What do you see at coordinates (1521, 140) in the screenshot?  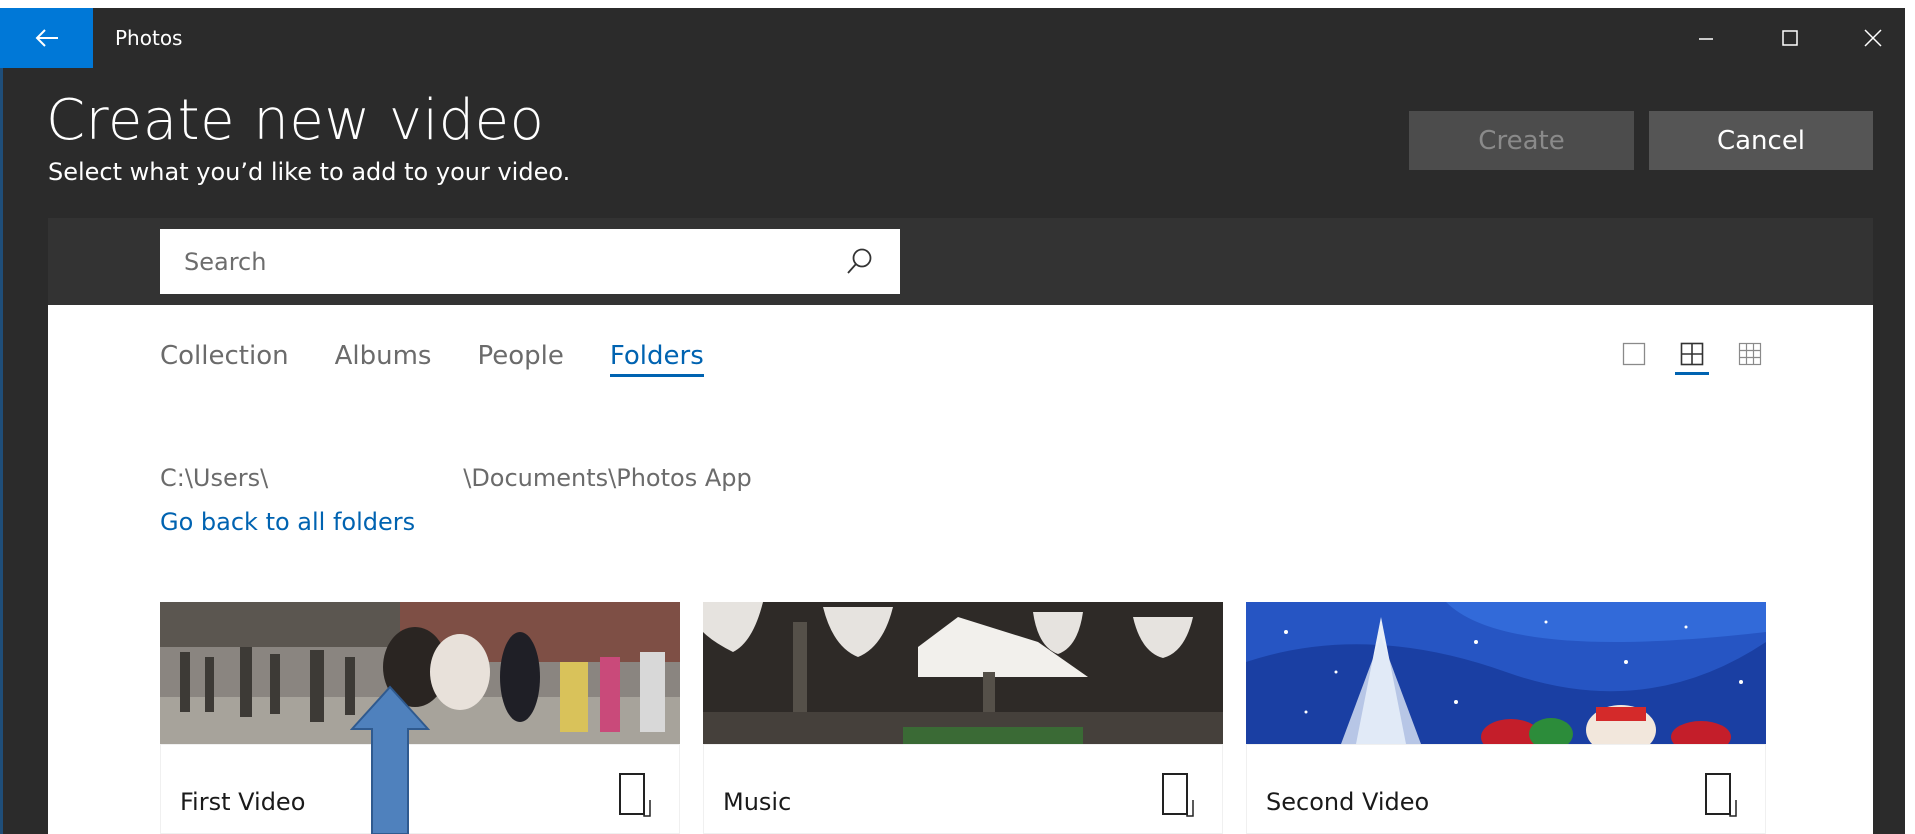 I see `create-button: Create` at bounding box center [1521, 140].